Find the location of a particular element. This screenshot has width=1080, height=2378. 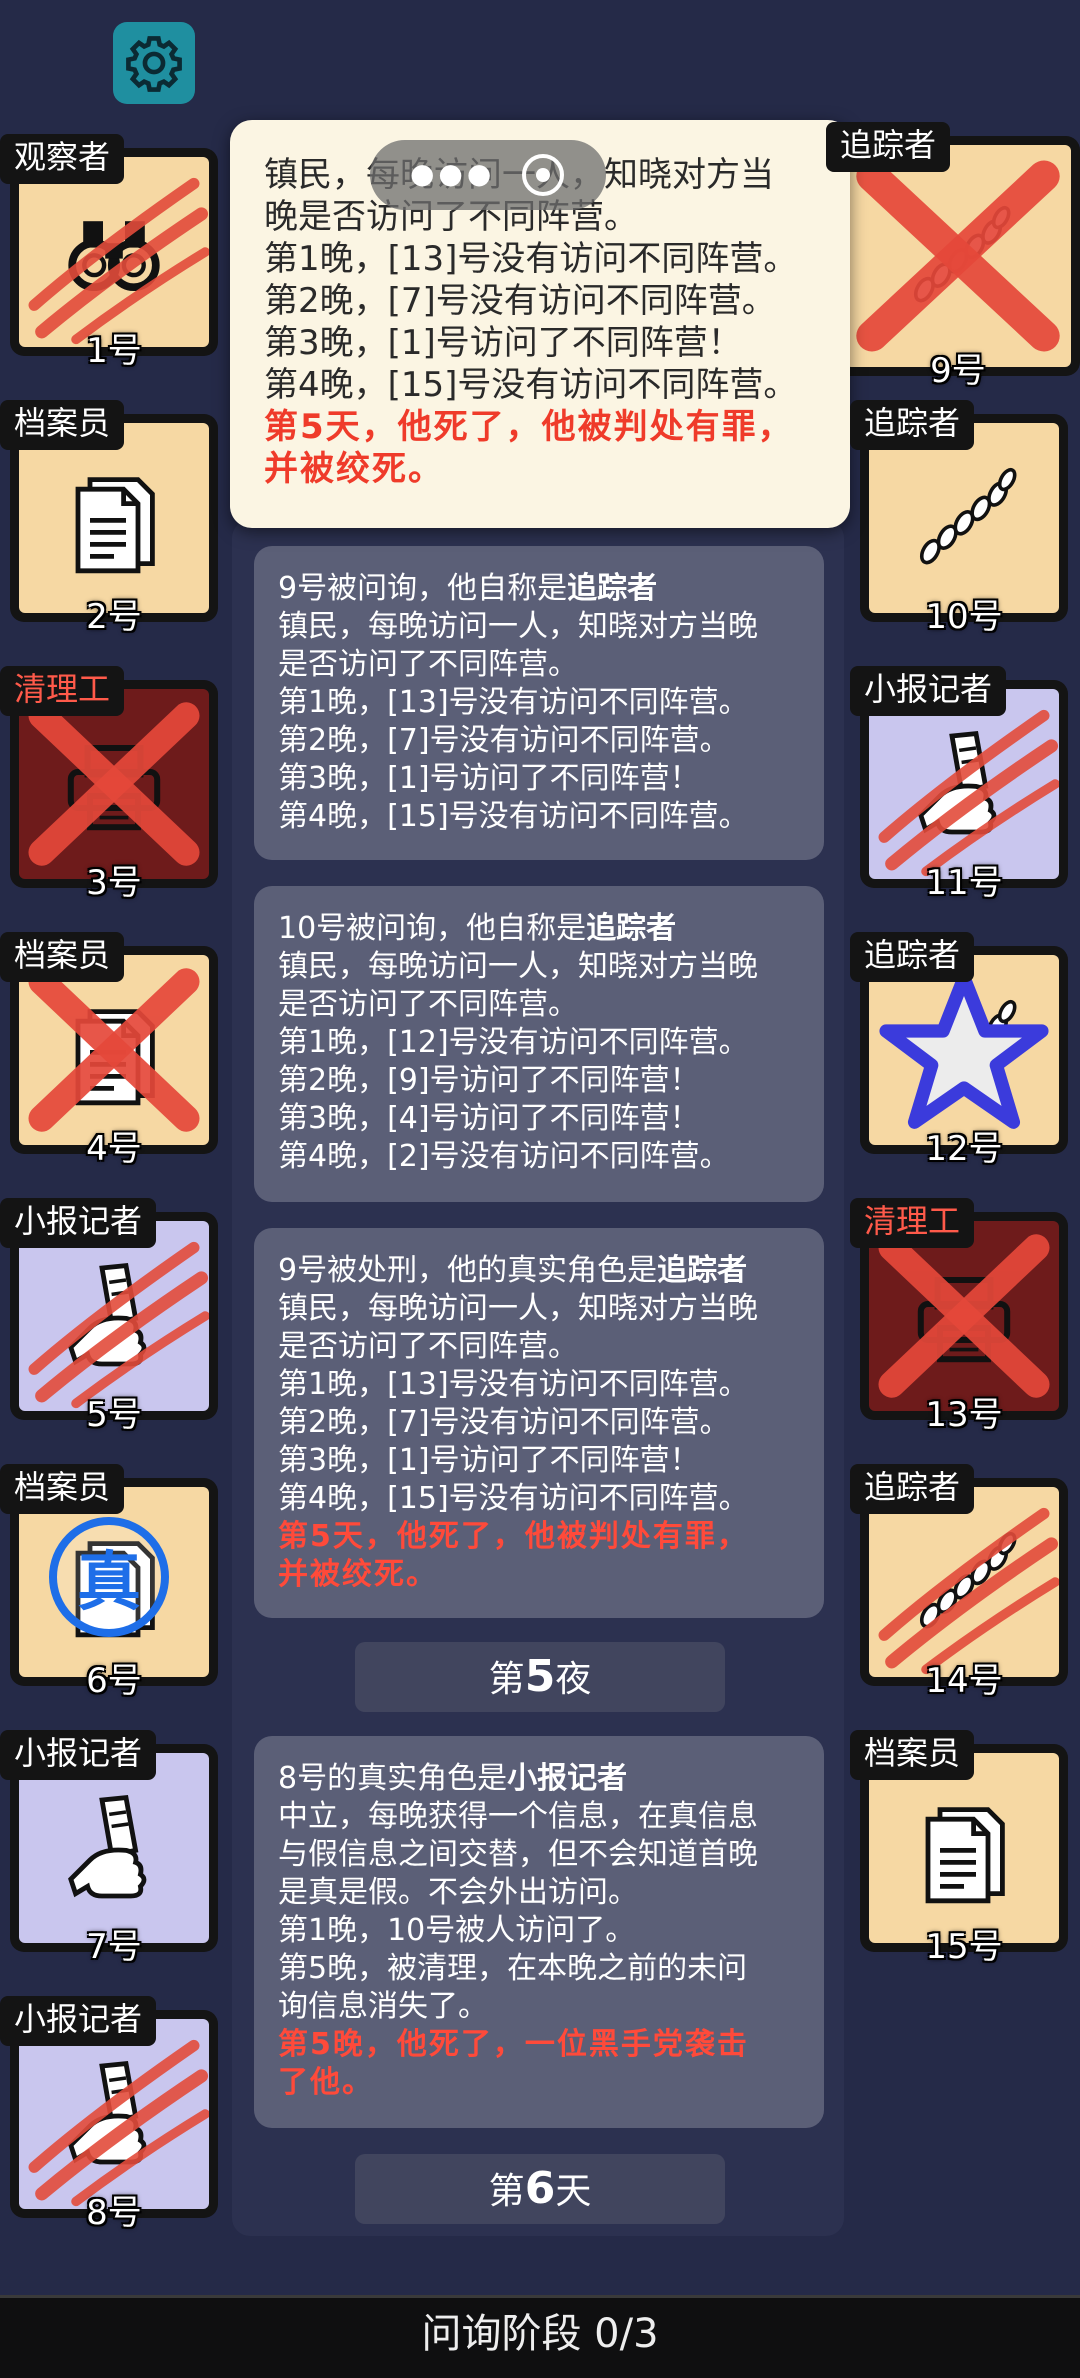

card-portrait: 真 is located at coordinates (114, 1582).